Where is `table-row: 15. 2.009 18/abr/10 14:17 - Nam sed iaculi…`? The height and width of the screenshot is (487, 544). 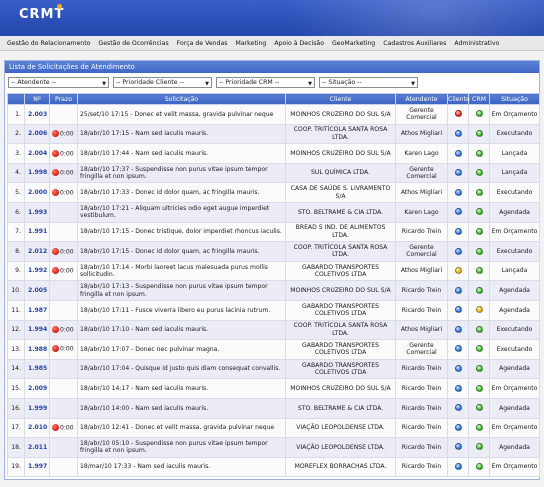
table-row: 15. 2.009 18/abr/10 14:17 - Nam sed iaculi… is located at coordinates (273, 388).